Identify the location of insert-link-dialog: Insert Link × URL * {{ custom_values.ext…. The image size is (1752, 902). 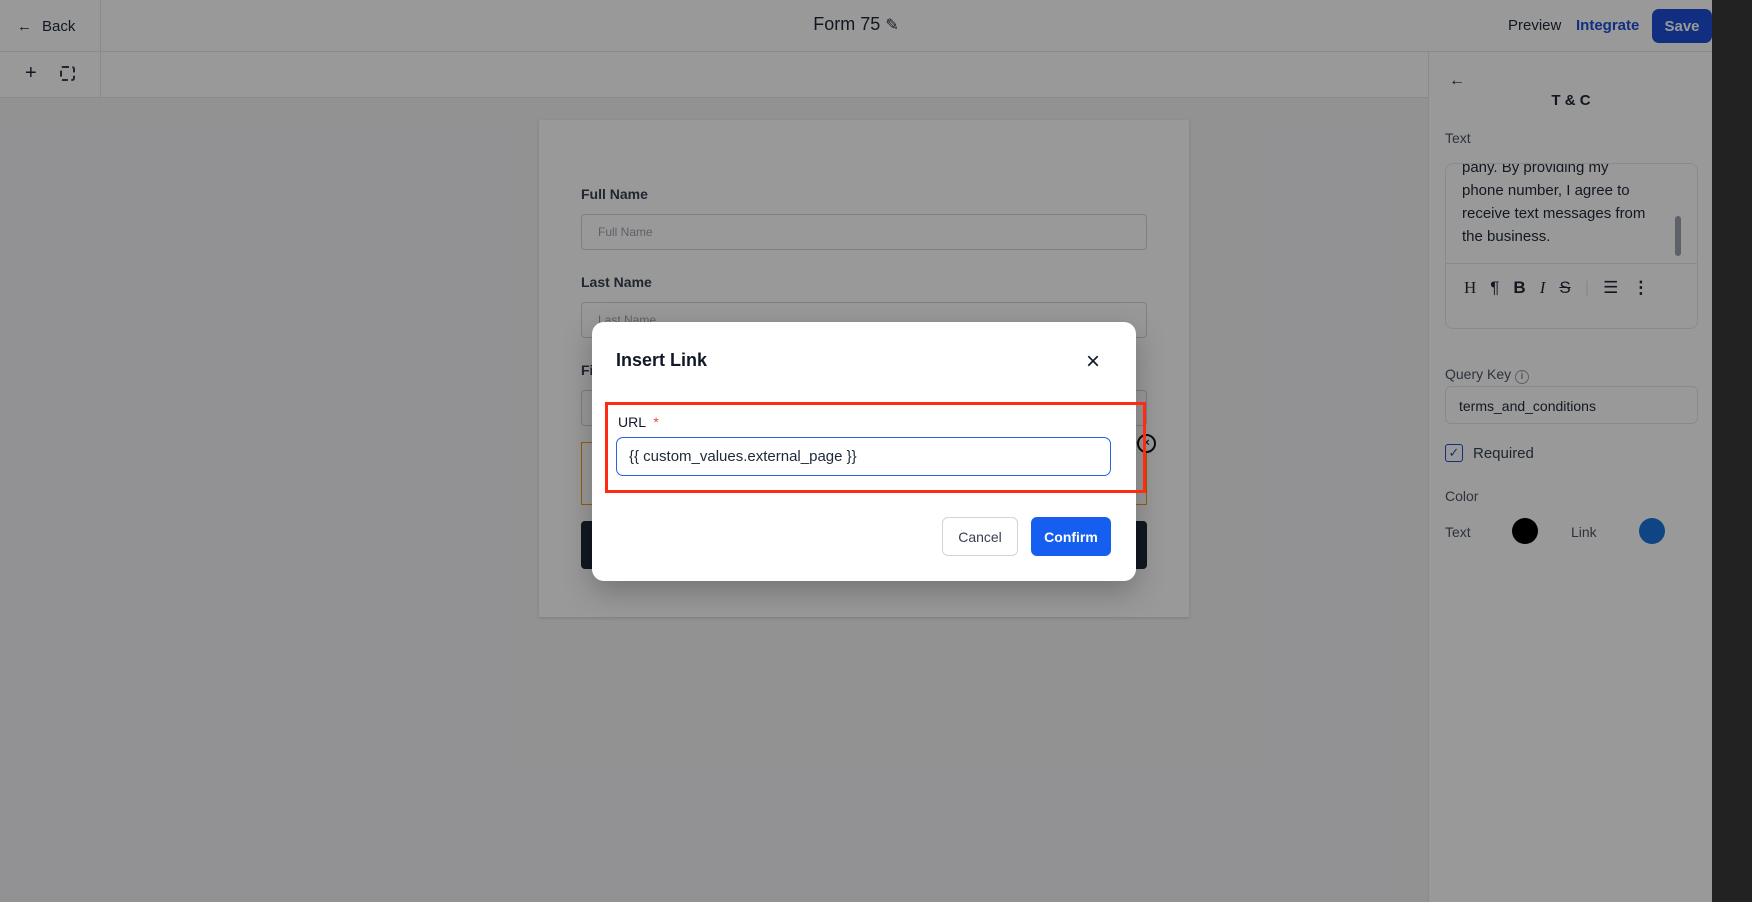
(869, 451).